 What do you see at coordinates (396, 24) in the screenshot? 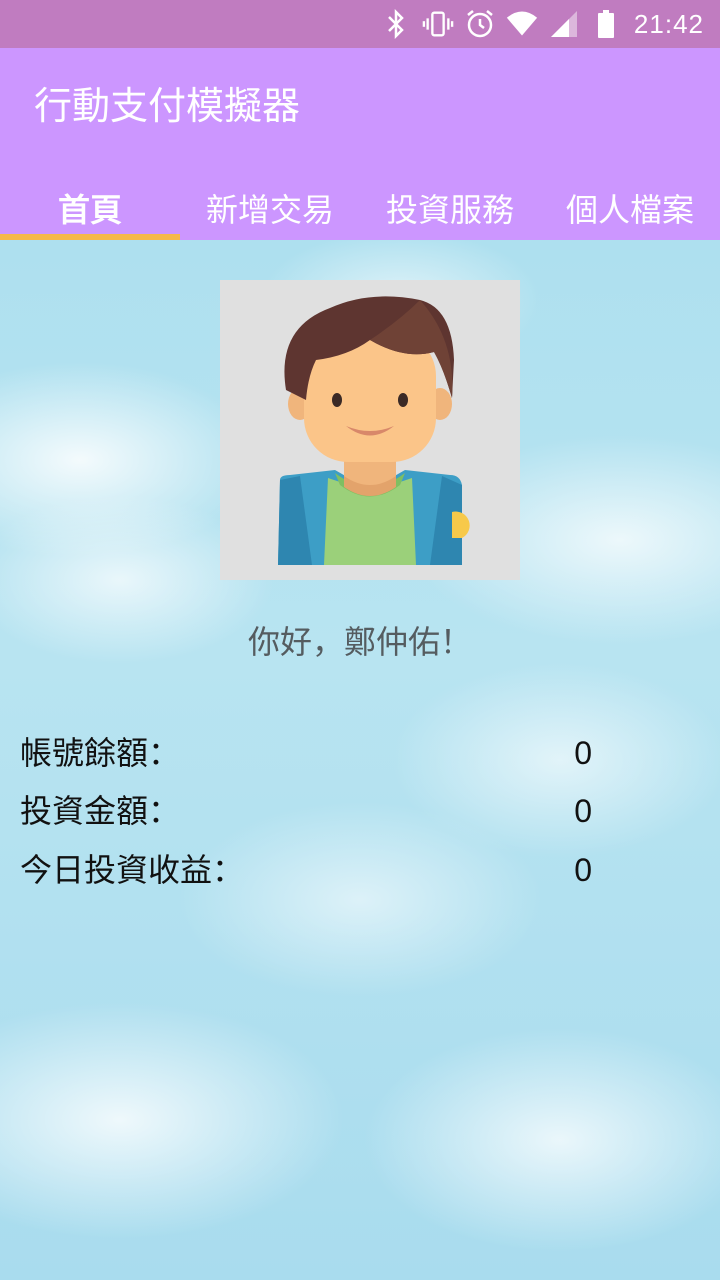
I see `bluetooth-icon` at bounding box center [396, 24].